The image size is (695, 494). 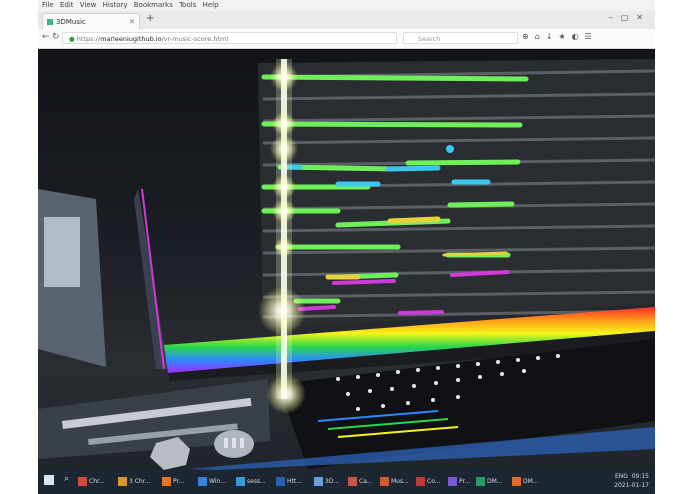 I want to click on reload-icon: ↻, so click(x=56, y=37).